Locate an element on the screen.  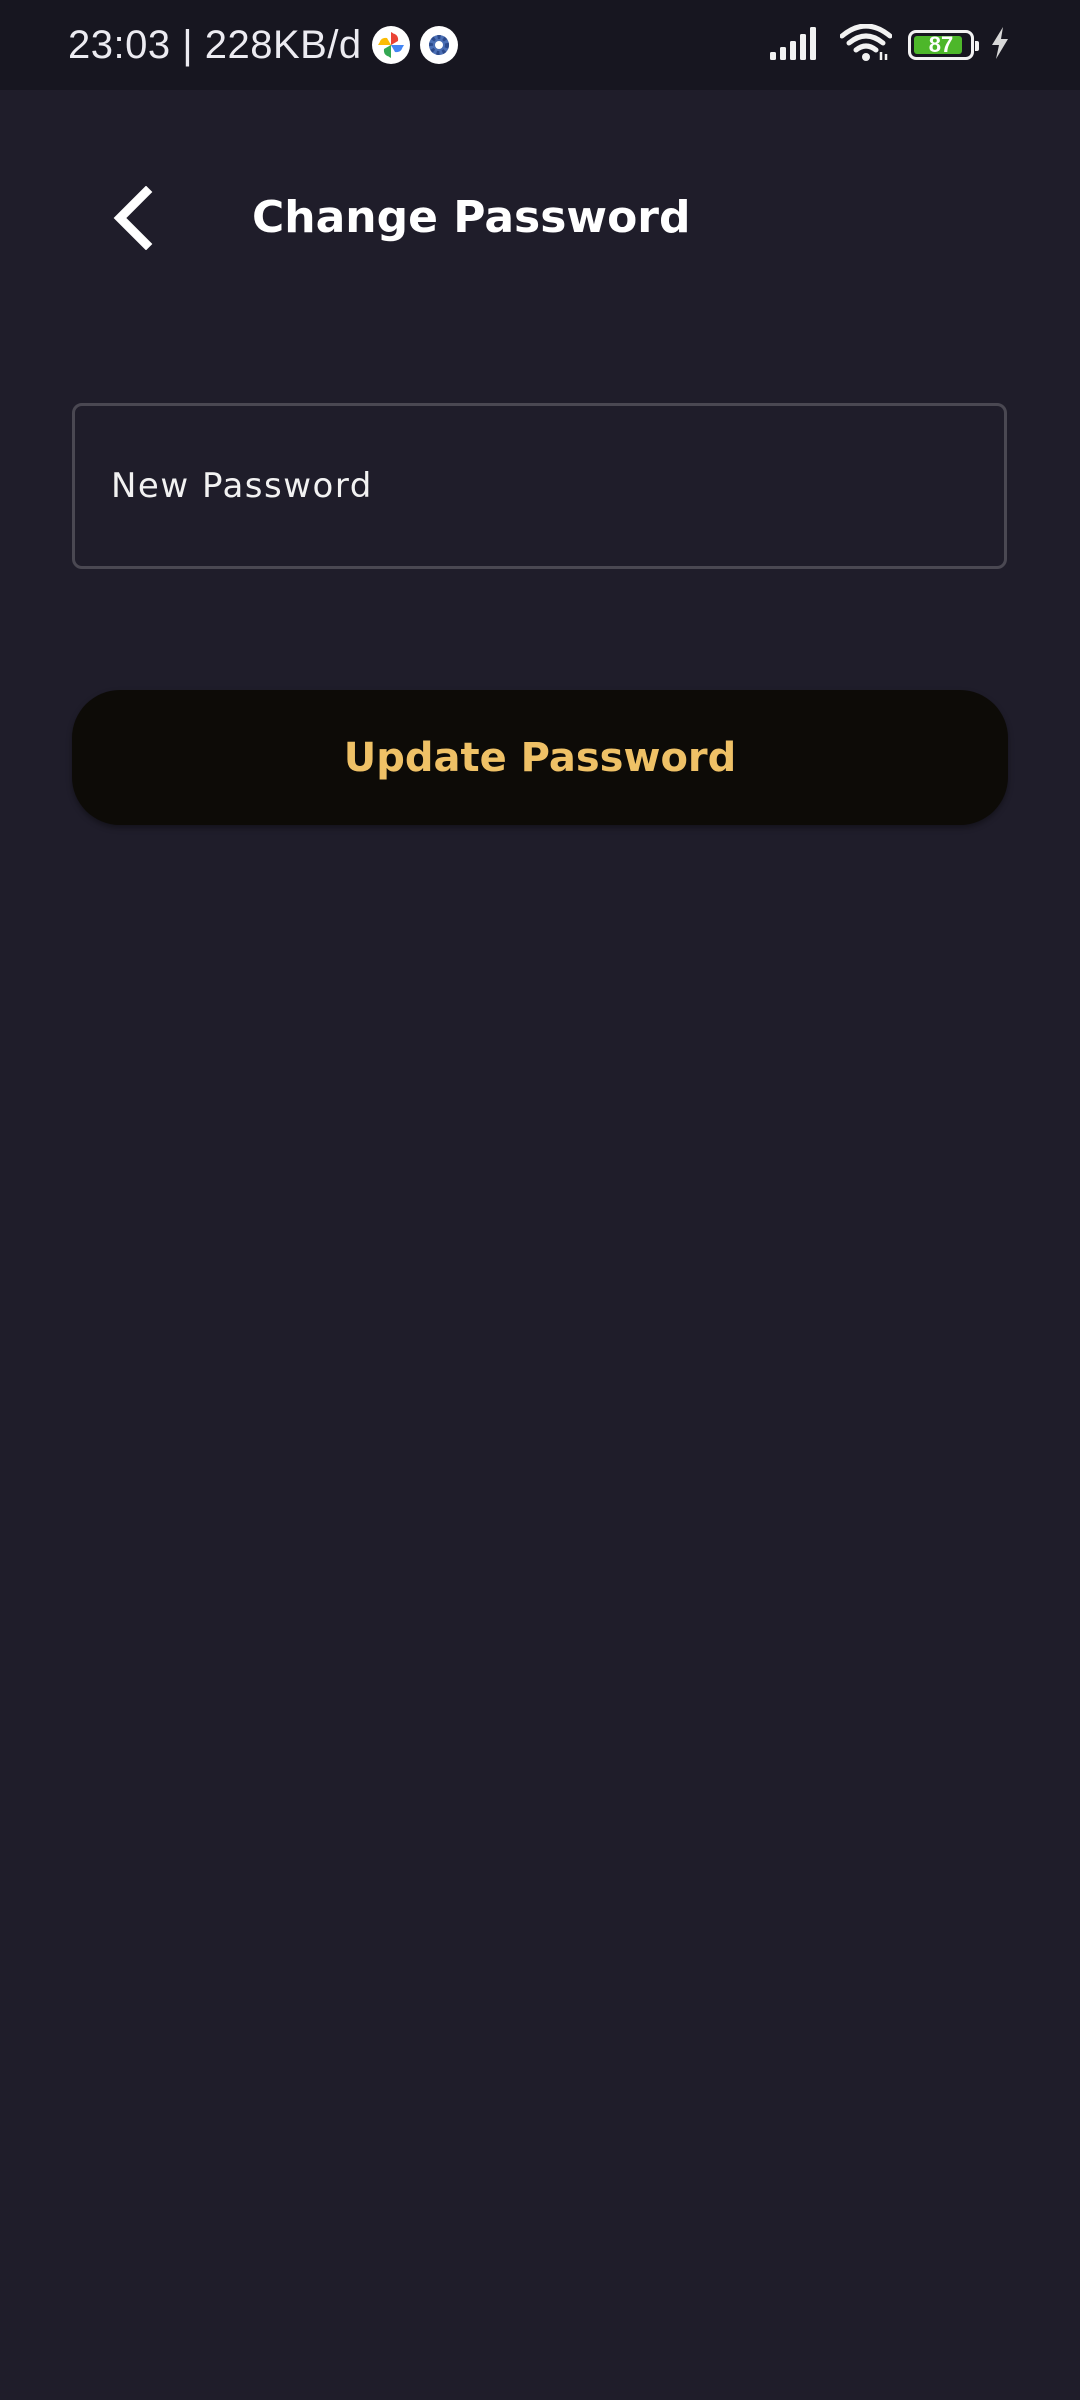
update-password-button: Update Password is located at coordinates (540, 757).